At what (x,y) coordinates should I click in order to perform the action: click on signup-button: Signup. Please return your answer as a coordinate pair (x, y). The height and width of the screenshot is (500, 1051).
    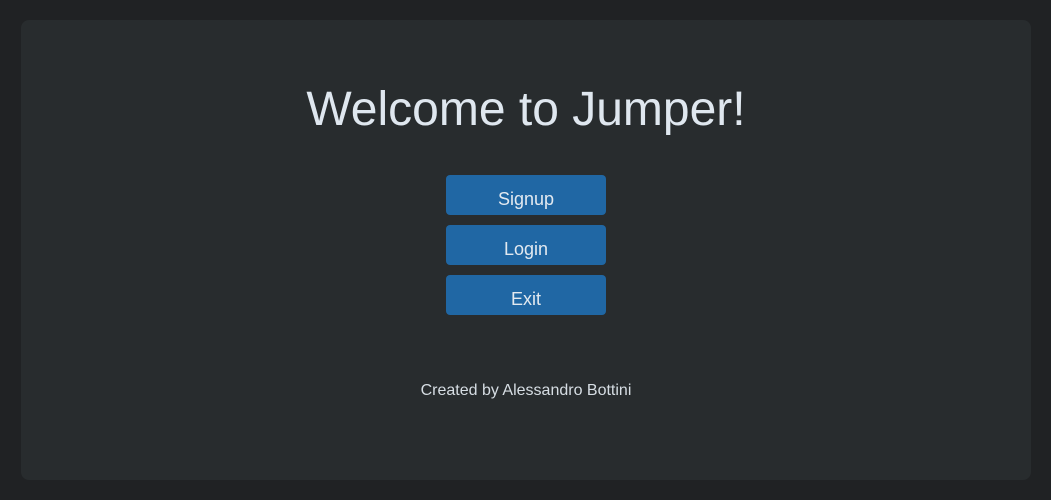
    Looking at the image, I should click on (526, 195).